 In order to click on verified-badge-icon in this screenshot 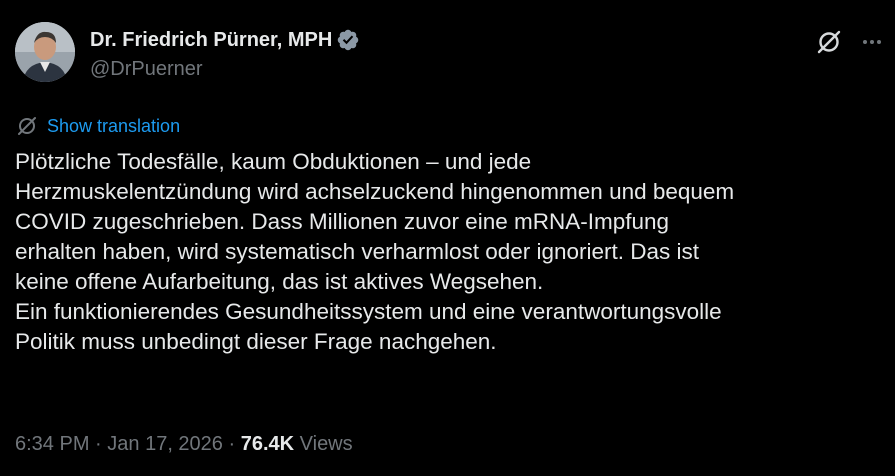, I will do `click(348, 40)`.